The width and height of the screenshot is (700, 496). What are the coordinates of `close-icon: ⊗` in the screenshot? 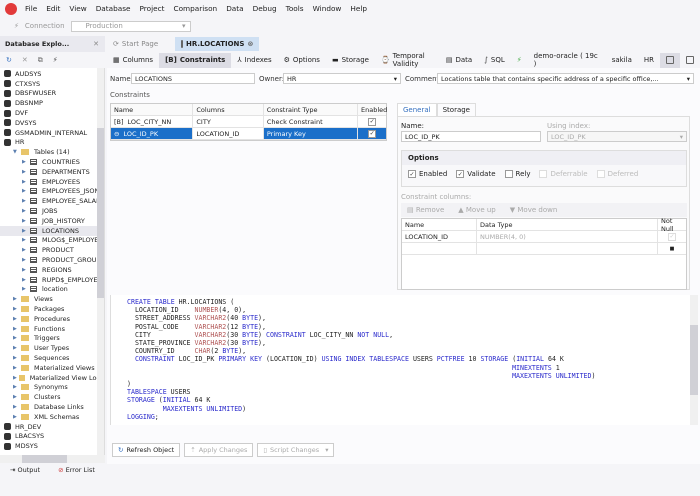 It's located at (250, 44).